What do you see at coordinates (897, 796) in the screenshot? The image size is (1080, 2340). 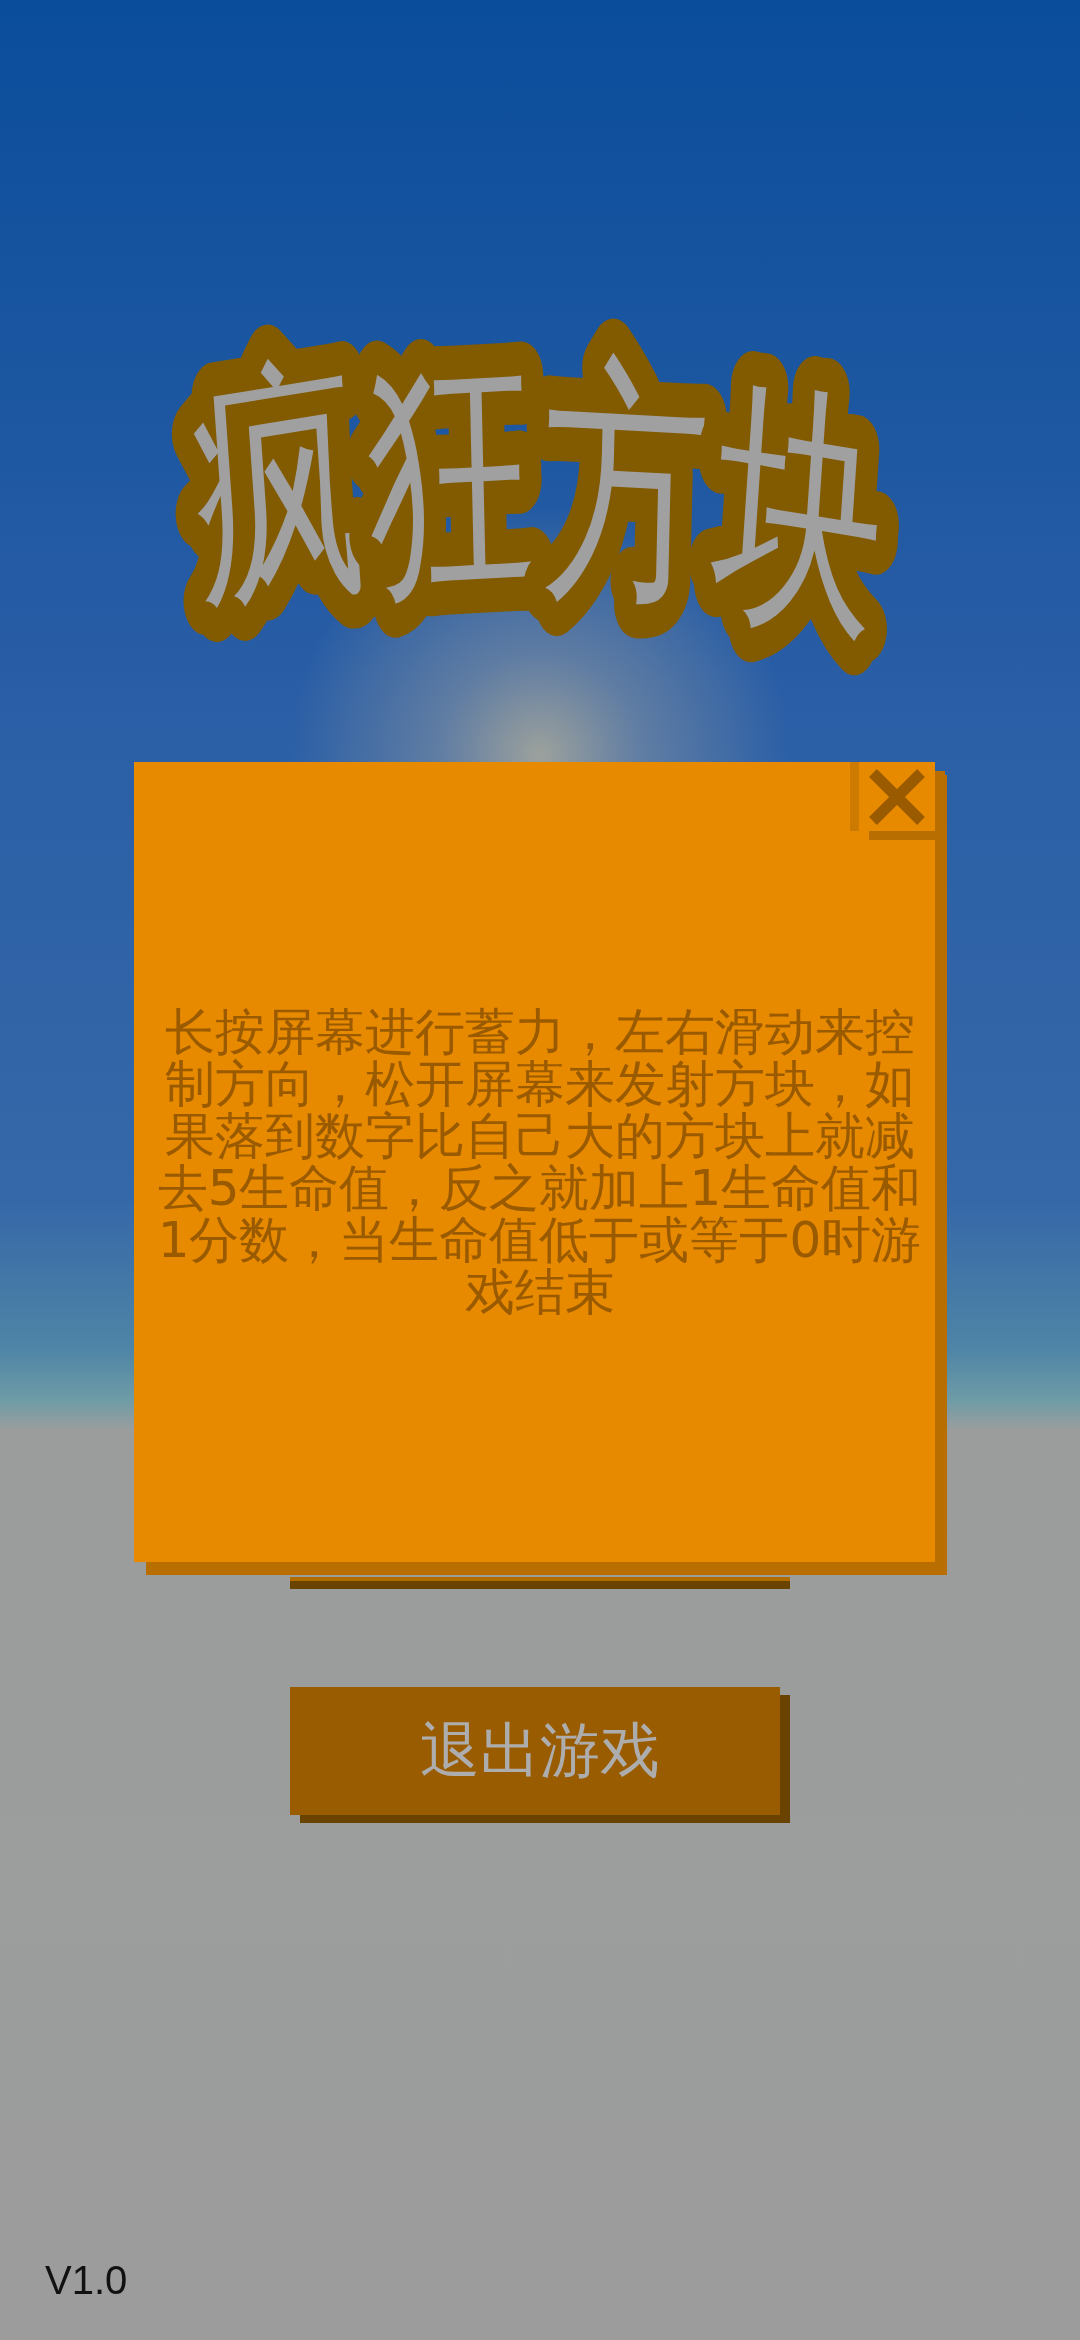 I see `close-icon` at bounding box center [897, 796].